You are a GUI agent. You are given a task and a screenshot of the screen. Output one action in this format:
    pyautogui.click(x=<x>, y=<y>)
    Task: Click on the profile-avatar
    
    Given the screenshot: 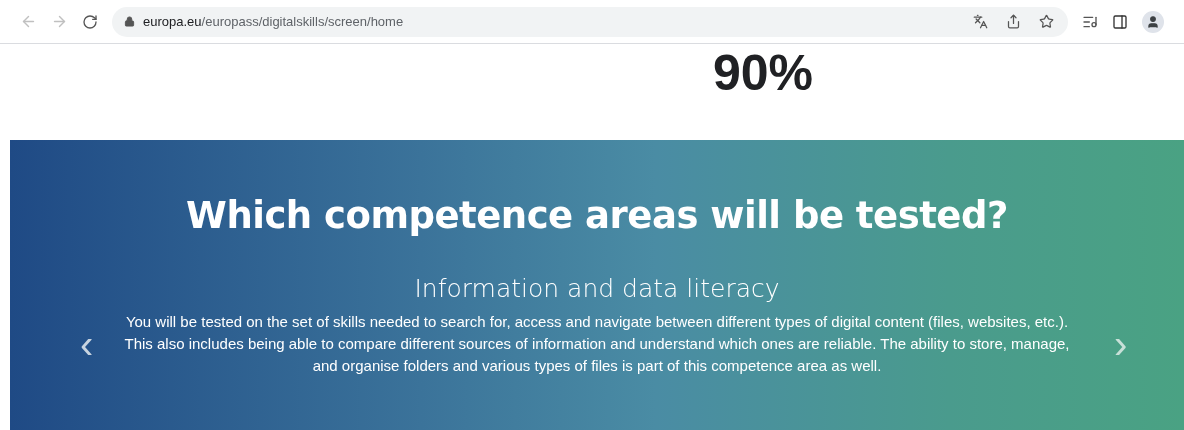 What is the action you would take?
    pyautogui.click(x=1153, y=21)
    